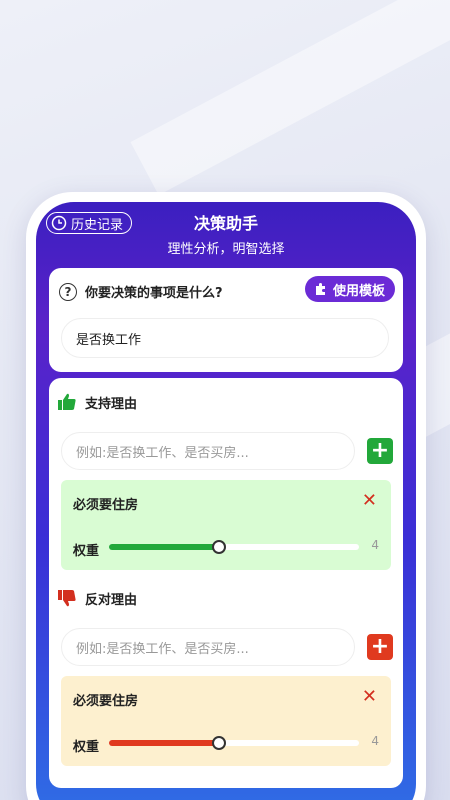  Describe the element at coordinates (375, 545) in the screenshot. I see `pro-weight-value: 4` at that location.